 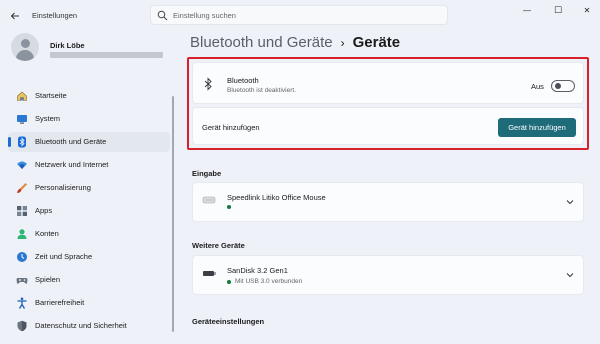 What do you see at coordinates (81, 325) in the screenshot?
I see `sidebar-item-label: Datenschutz und Sicherheit` at bounding box center [81, 325].